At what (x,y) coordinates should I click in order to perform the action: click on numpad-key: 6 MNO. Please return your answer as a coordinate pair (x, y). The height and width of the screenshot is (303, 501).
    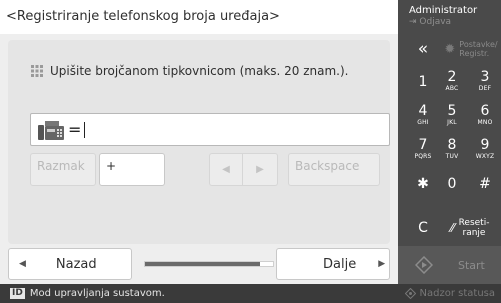
    Looking at the image, I should click on (484, 116).